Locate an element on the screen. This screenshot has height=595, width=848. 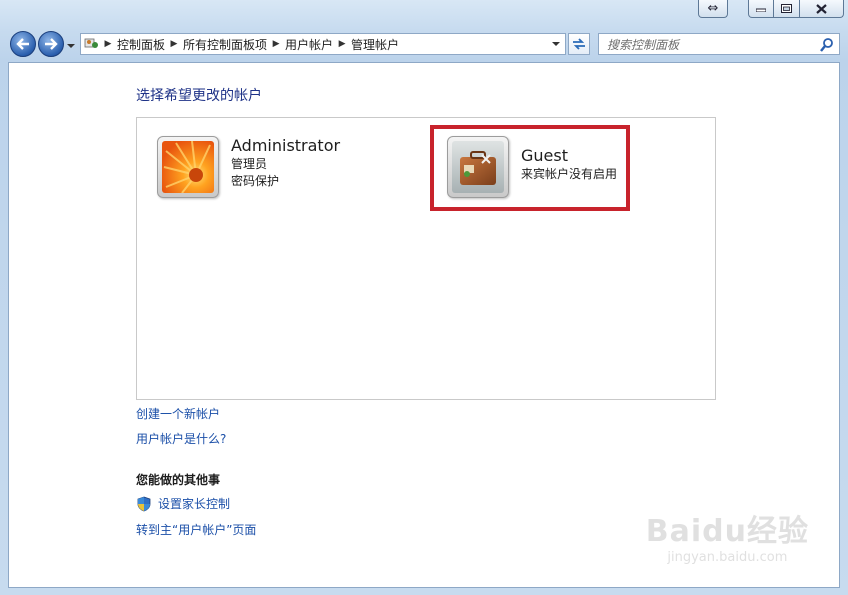
caption-buttons is located at coordinates (796, 9).